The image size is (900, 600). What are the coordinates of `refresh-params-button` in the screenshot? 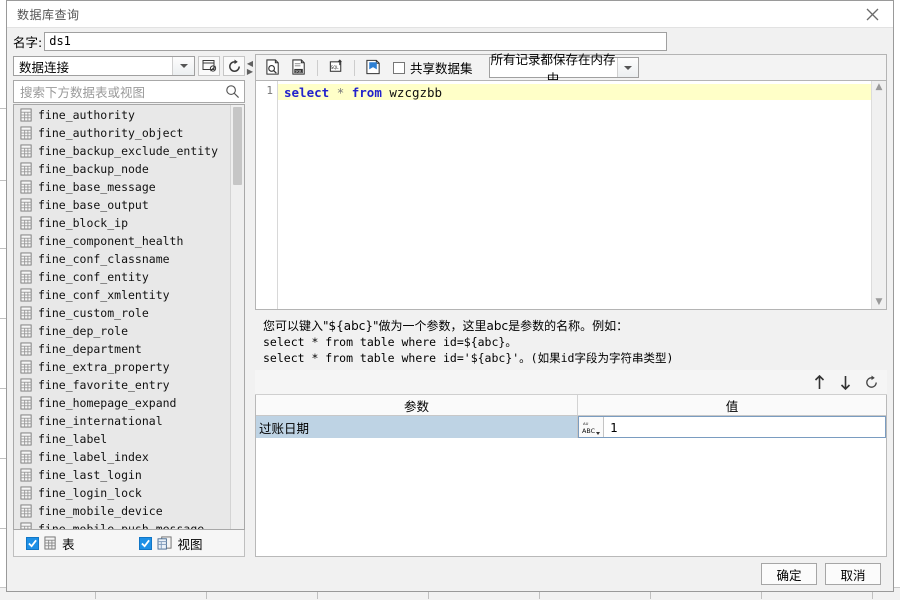 It's located at (871, 382).